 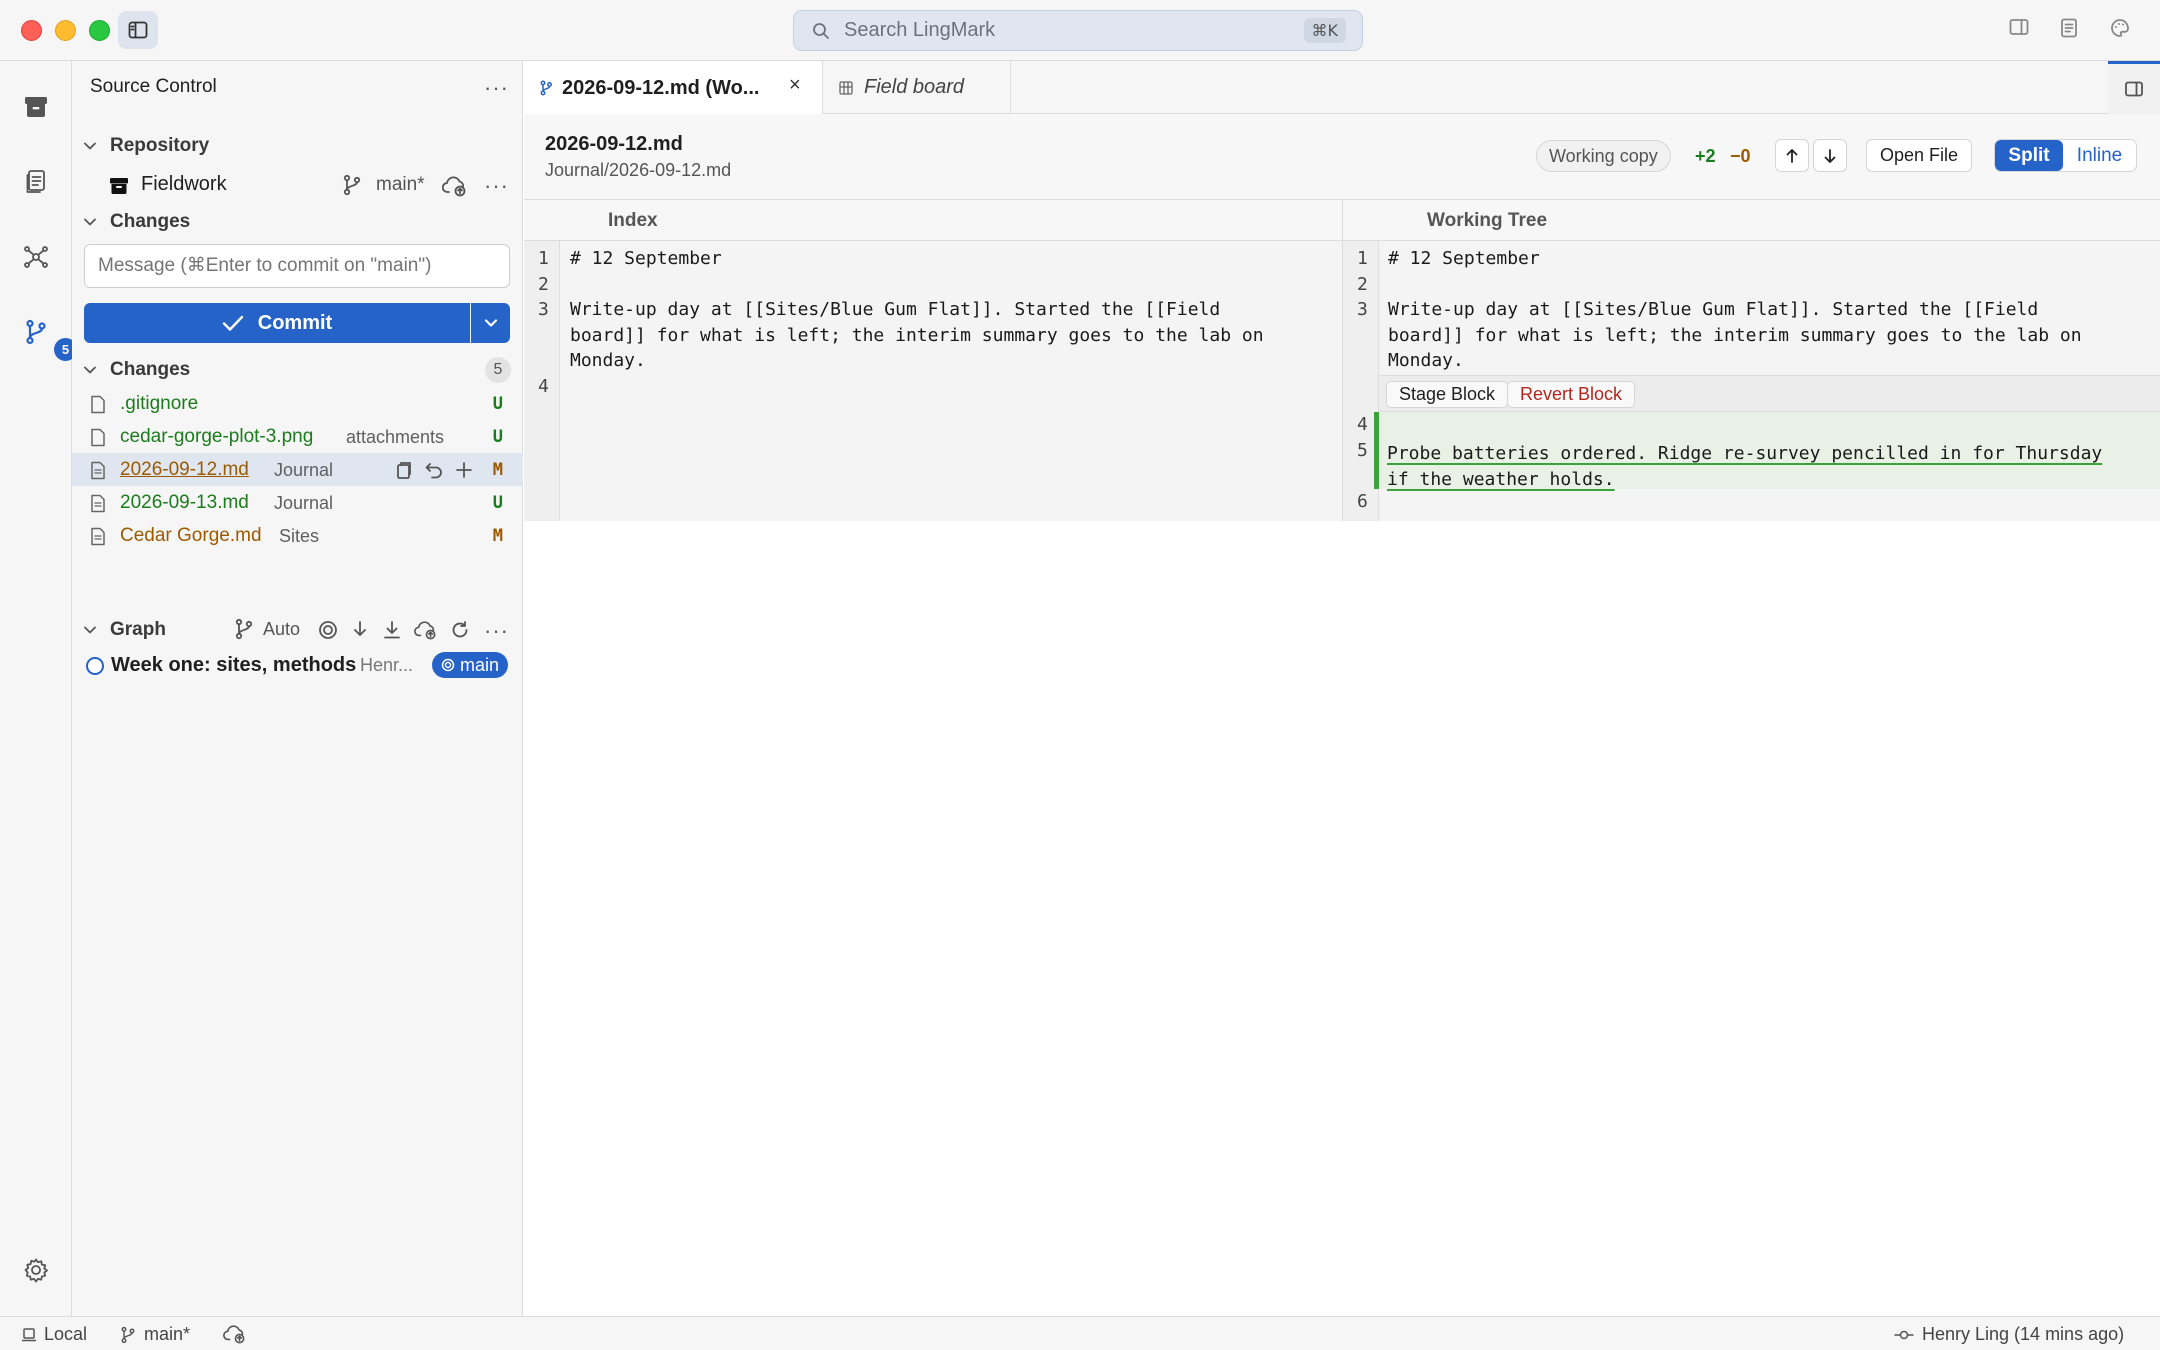 I want to click on commit-message-input, so click(x=297, y=266).